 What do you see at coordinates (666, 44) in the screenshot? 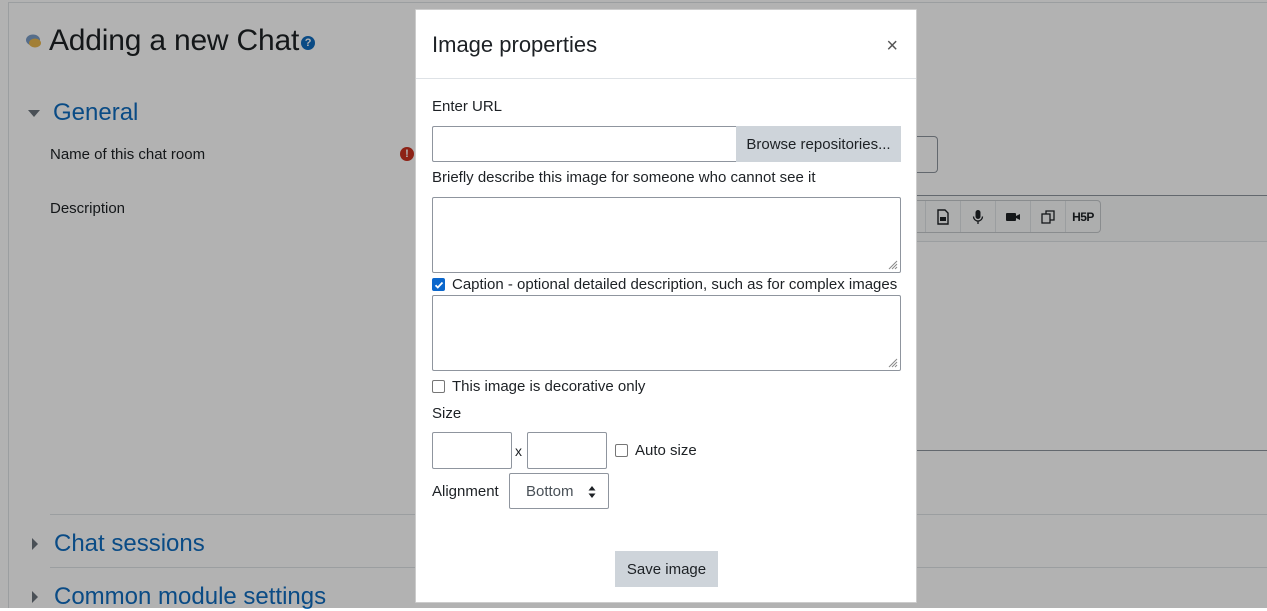
I see `modal-header: Image properties ×` at bounding box center [666, 44].